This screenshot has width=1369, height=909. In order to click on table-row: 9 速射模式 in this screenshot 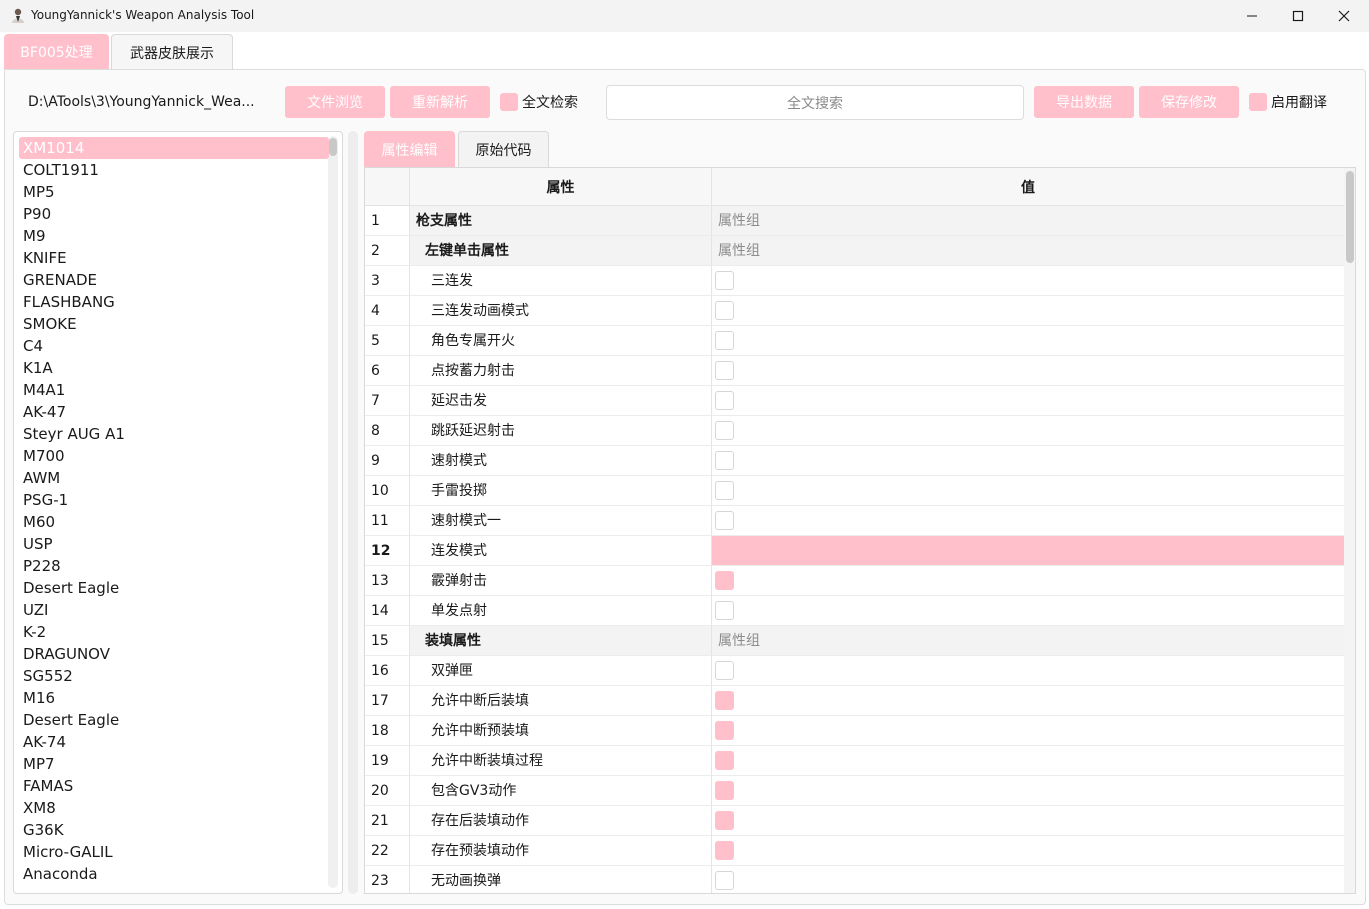, I will do `click(854, 461)`.